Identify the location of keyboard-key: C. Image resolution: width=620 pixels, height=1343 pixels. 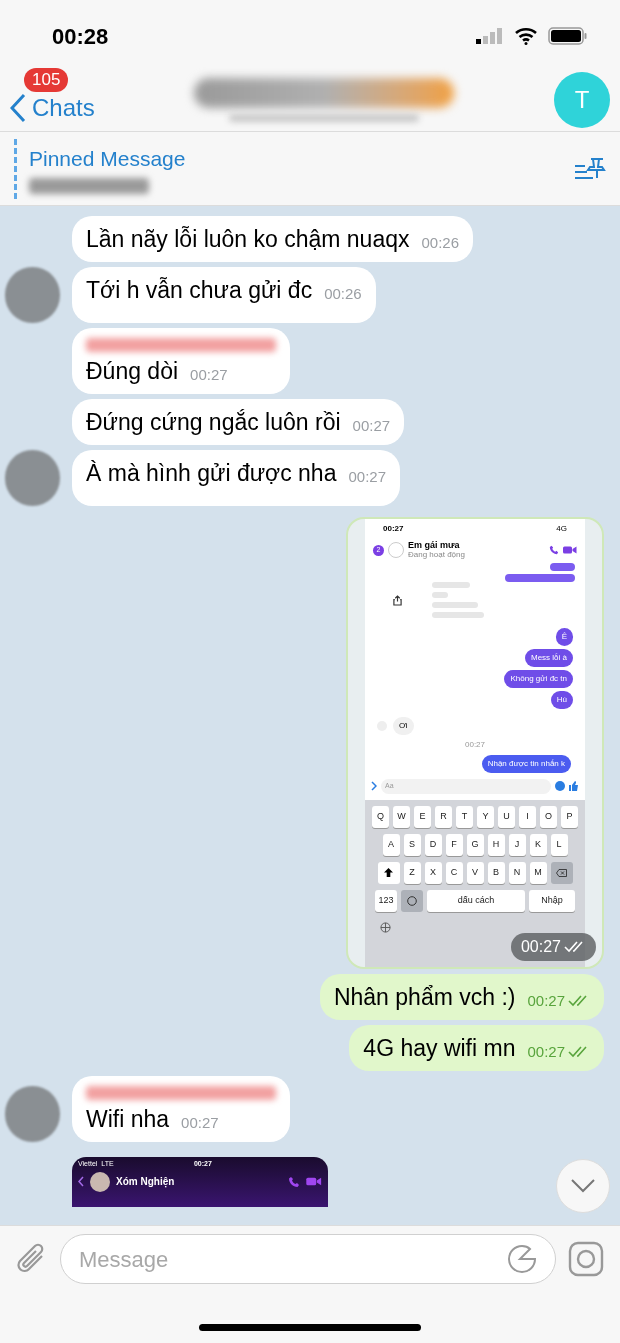
(454, 872).